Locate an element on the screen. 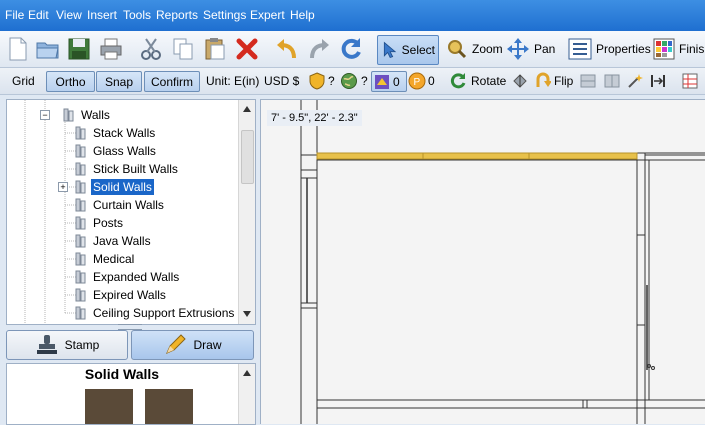  unit-label: Unit: E(in) is located at coordinates (232, 81).